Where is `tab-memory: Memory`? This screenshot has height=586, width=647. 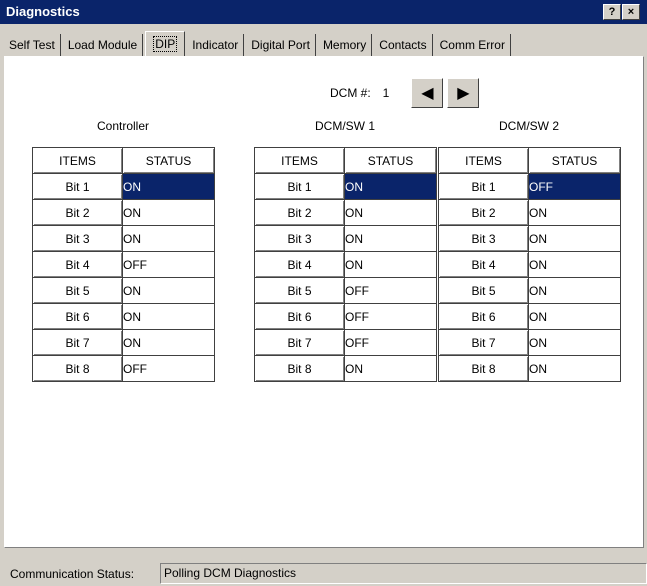
tab-memory: Memory is located at coordinates (345, 45).